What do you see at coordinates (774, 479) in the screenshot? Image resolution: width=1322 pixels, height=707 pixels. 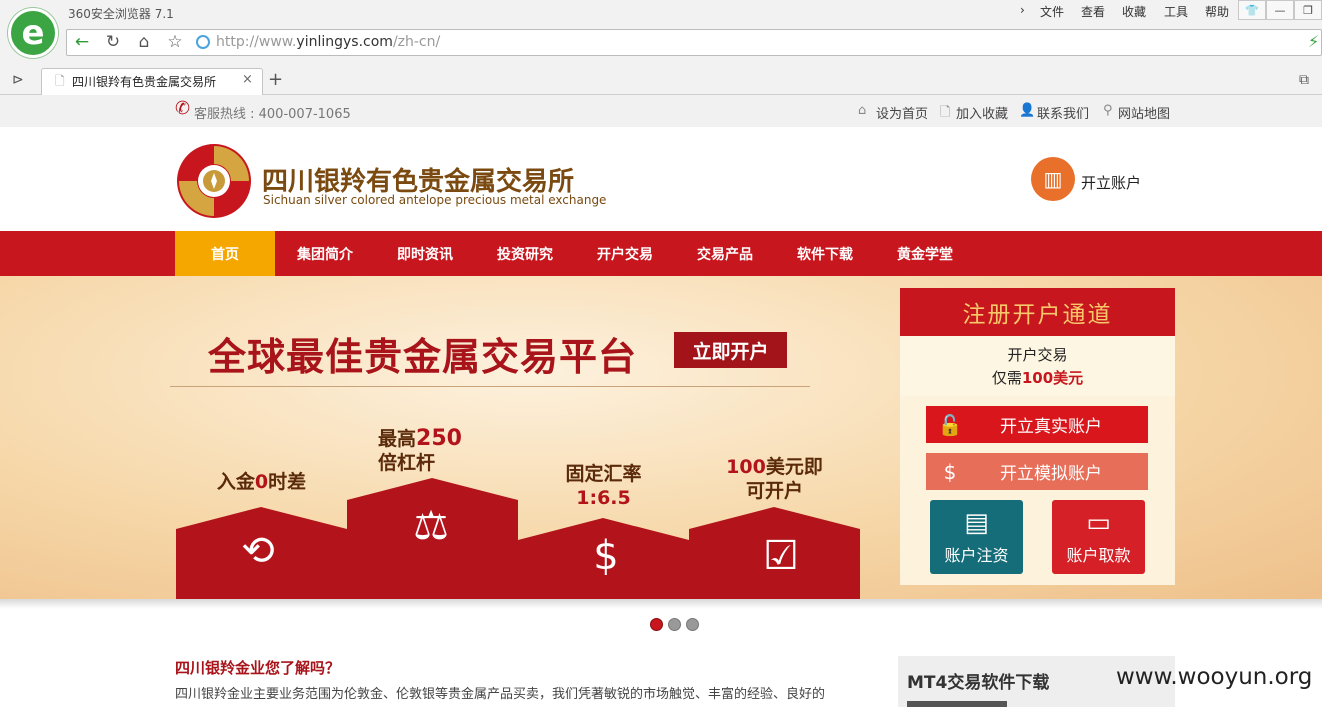 I see `feature-text-4: 100美元即 可开户` at bounding box center [774, 479].